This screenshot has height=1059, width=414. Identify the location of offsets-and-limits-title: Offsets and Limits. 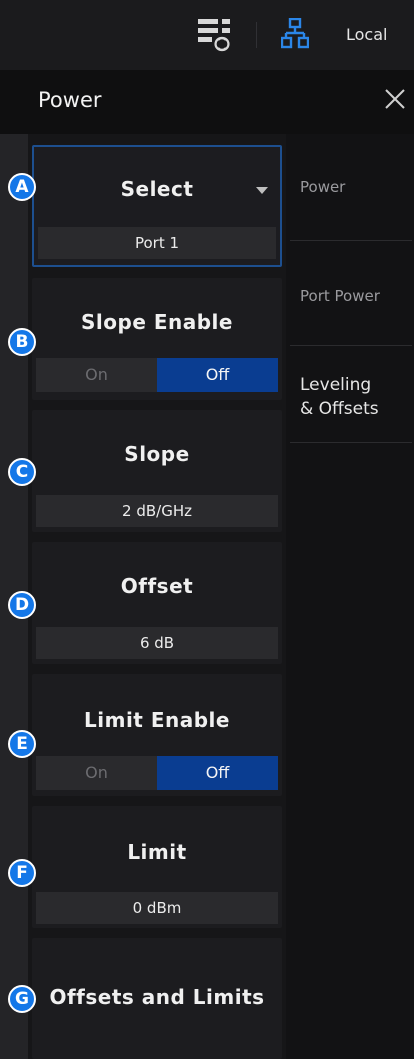
(157, 997).